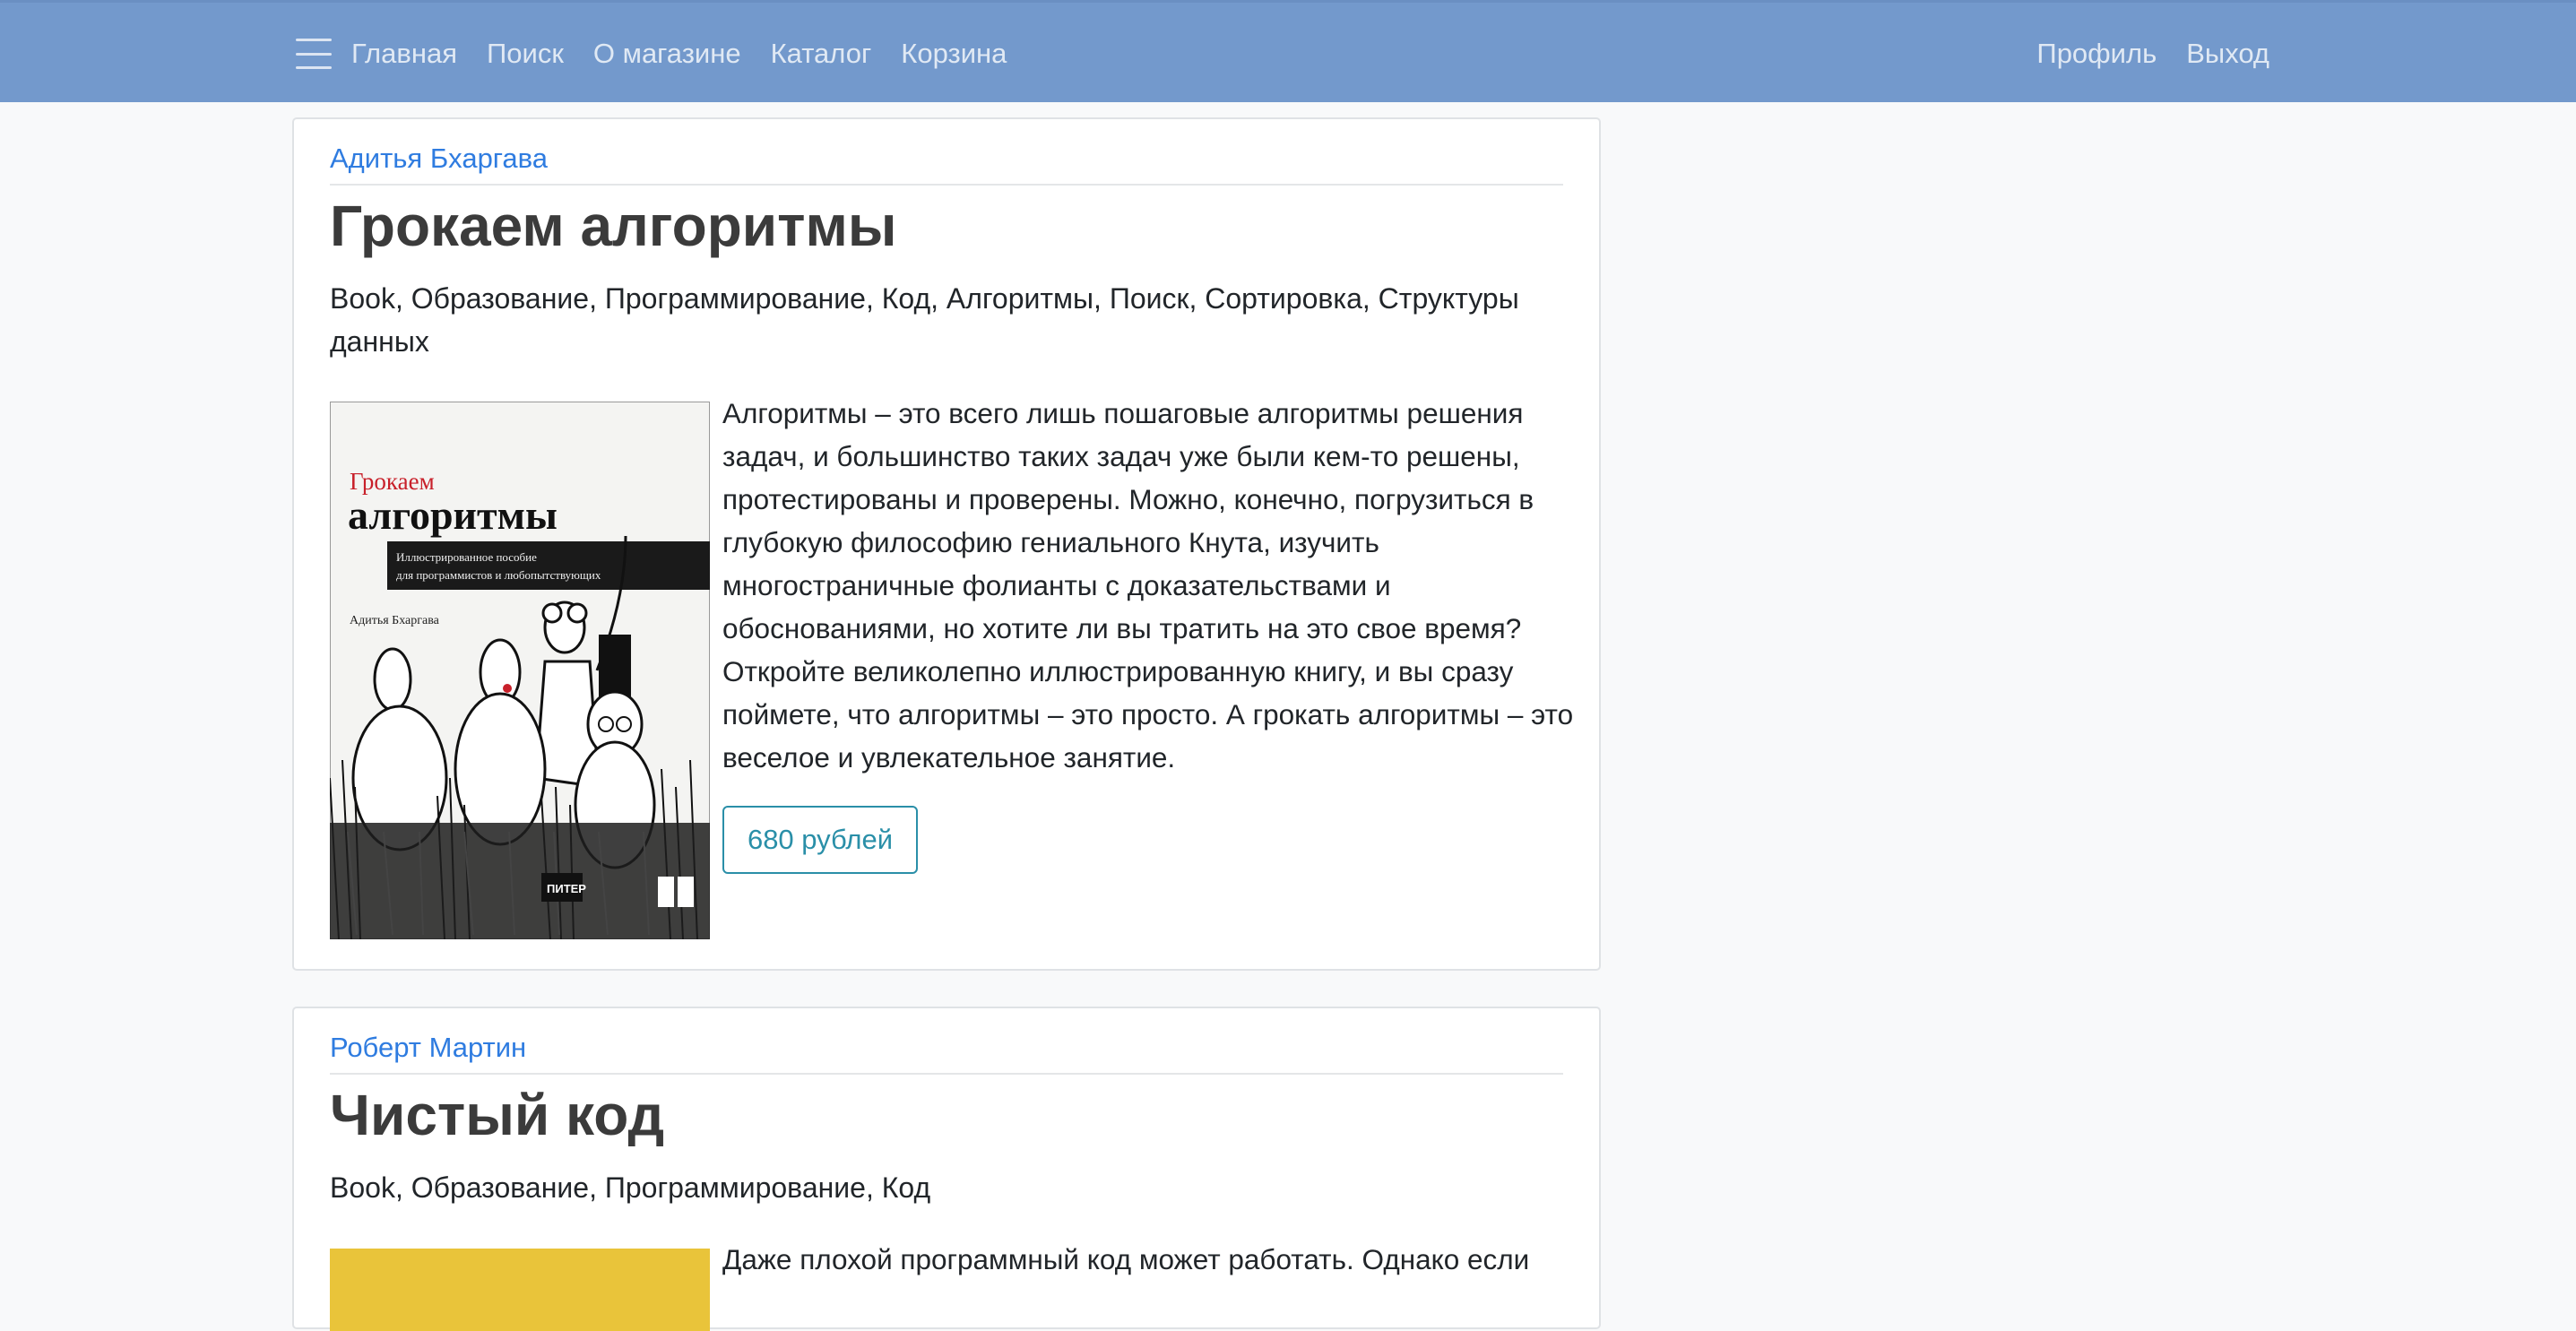 The width and height of the screenshot is (2576, 1331). I want to click on nav-link-cart: Корзина, so click(954, 54).